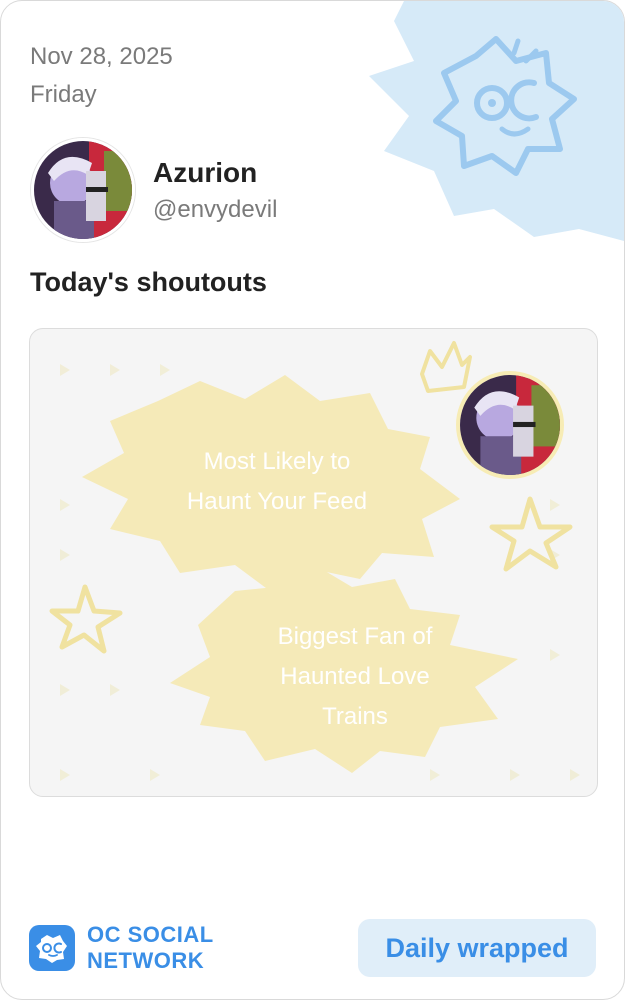 The image size is (625, 1000). What do you see at coordinates (277, 501) in the screenshot?
I see `shoutout-1-line: Haunt Your Feed` at bounding box center [277, 501].